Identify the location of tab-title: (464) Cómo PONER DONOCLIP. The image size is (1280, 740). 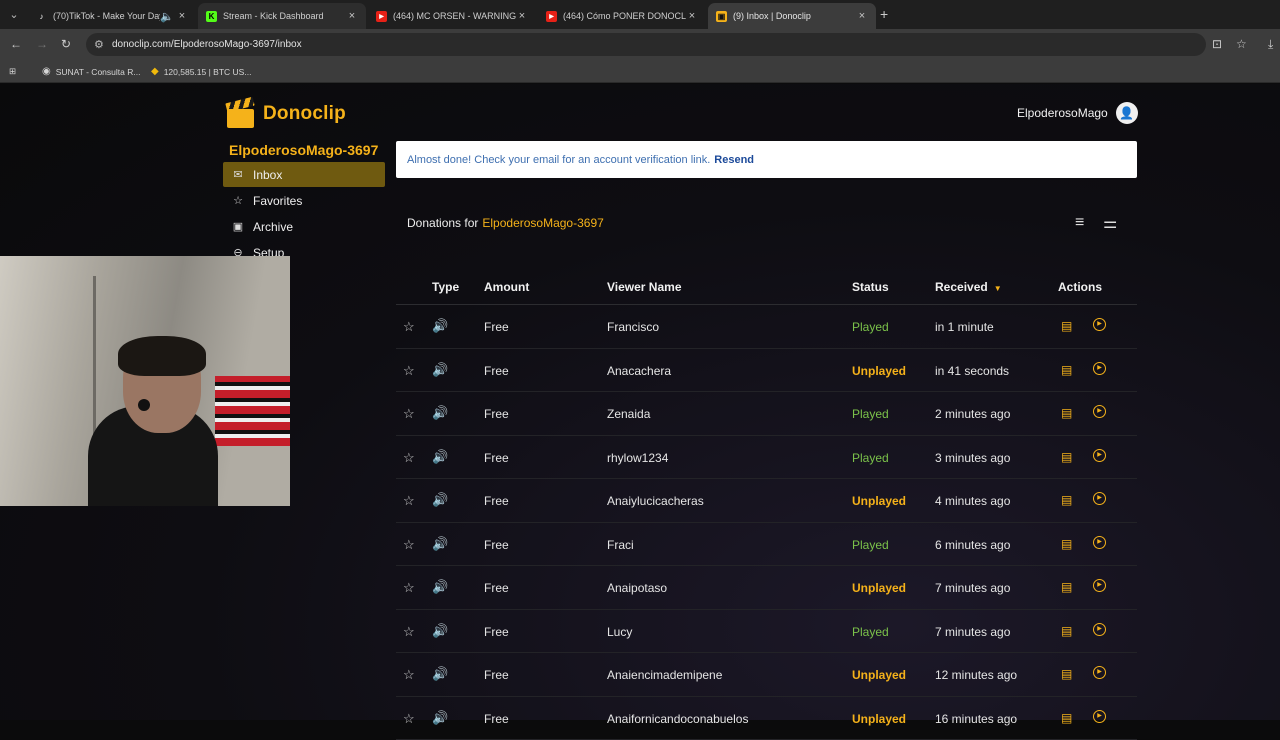
(624, 16).